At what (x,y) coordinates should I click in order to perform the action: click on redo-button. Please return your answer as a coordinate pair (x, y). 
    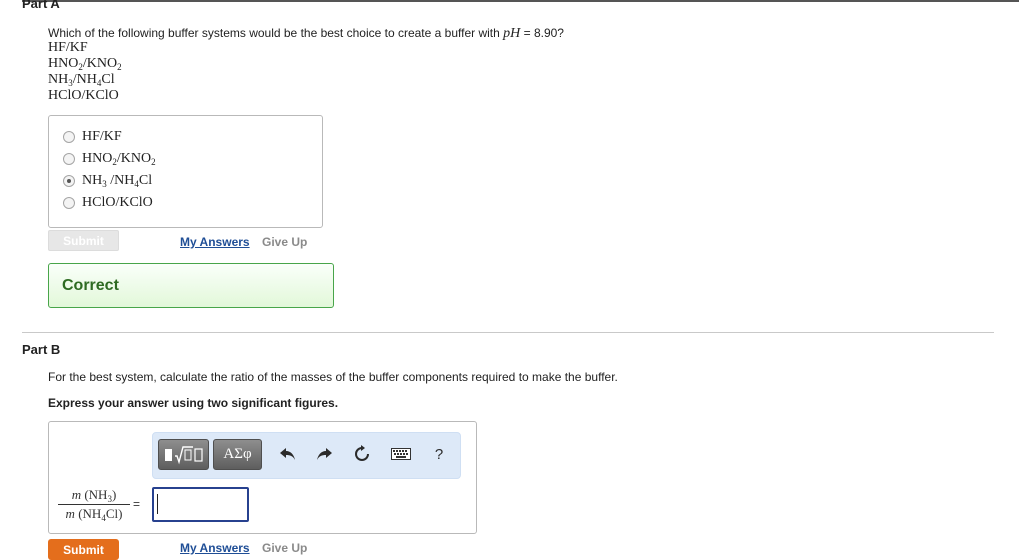
    Looking at the image, I should click on (324, 454).